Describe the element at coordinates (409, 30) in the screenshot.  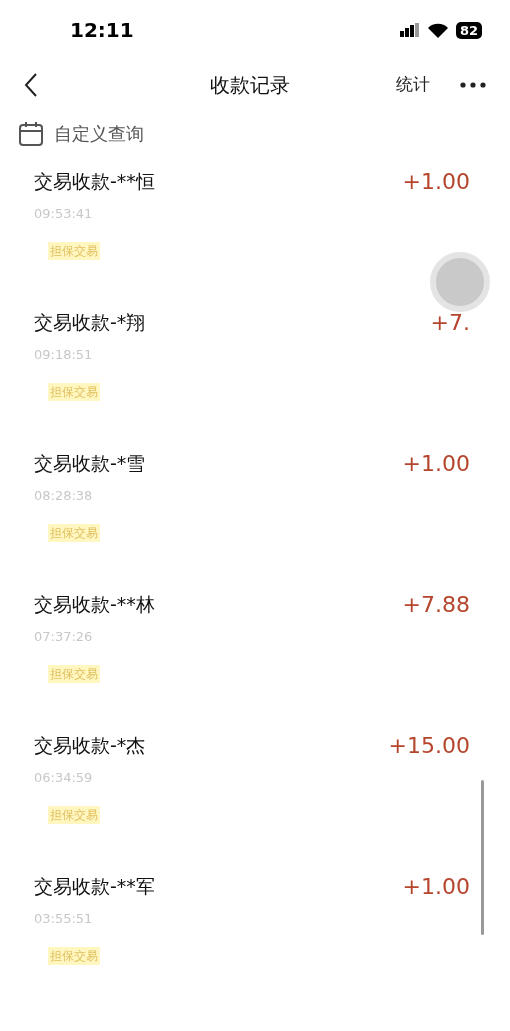
I see `signal-icon` at that location.